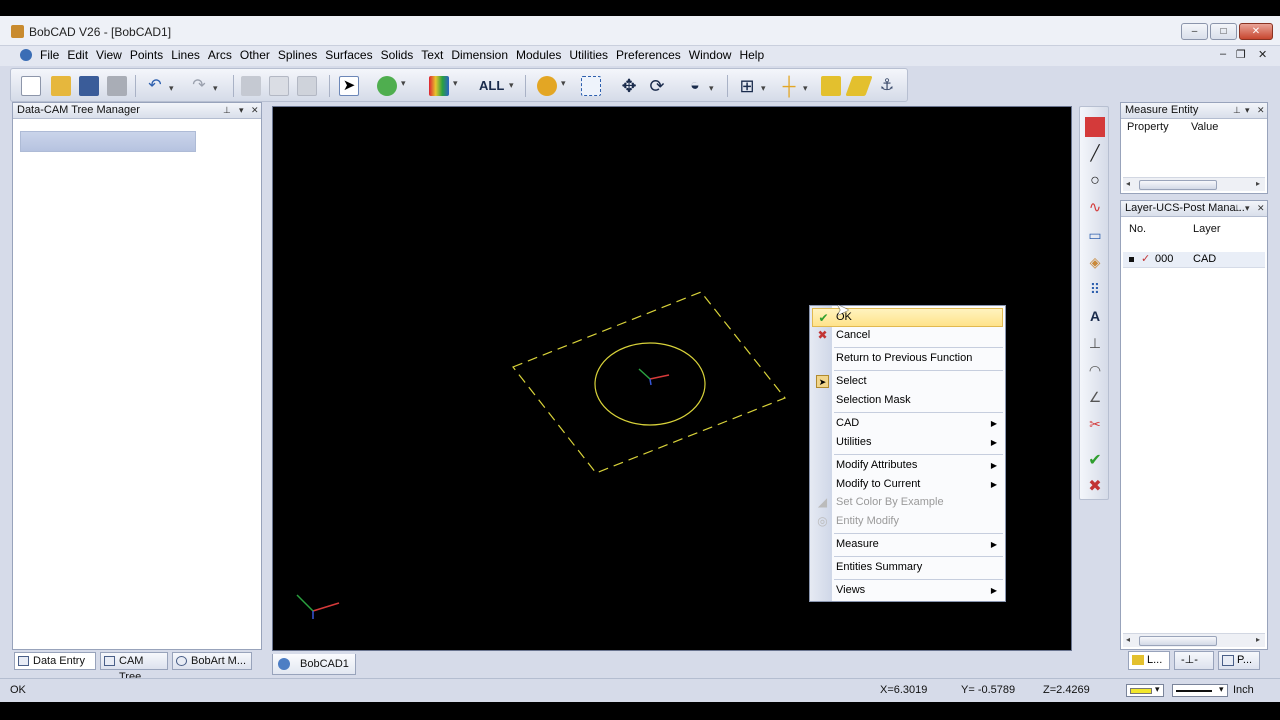 The width and height of the screenshot is (1280, 720). What do you see at coordinates (185, 55) in the screenshot?
I see `menu-lines: Lines` at bounding box center [185, 55].